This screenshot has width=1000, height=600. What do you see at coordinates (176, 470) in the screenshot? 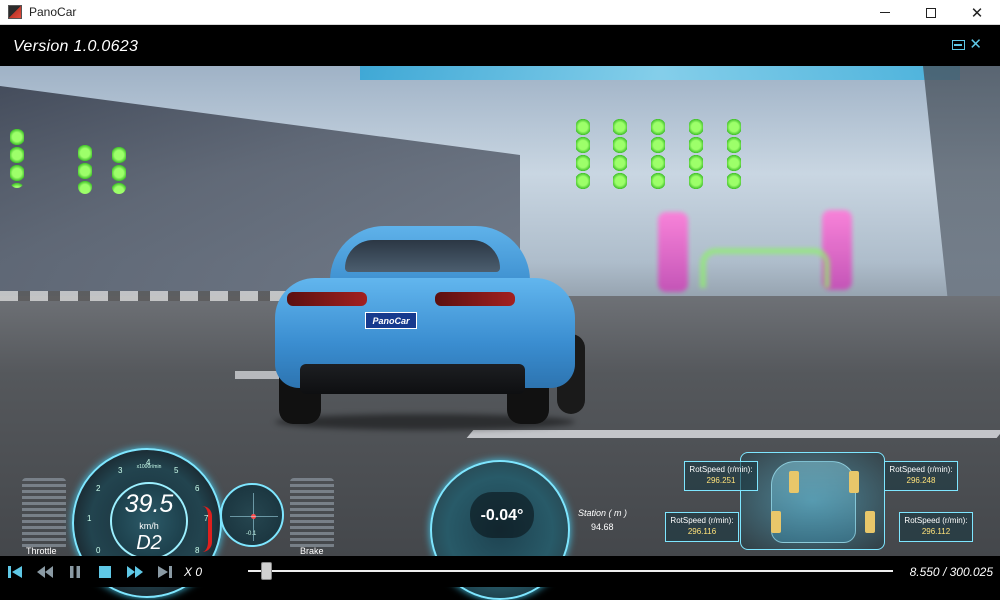
I see `speedo-tick: 5` at bounding box center [176, 470].